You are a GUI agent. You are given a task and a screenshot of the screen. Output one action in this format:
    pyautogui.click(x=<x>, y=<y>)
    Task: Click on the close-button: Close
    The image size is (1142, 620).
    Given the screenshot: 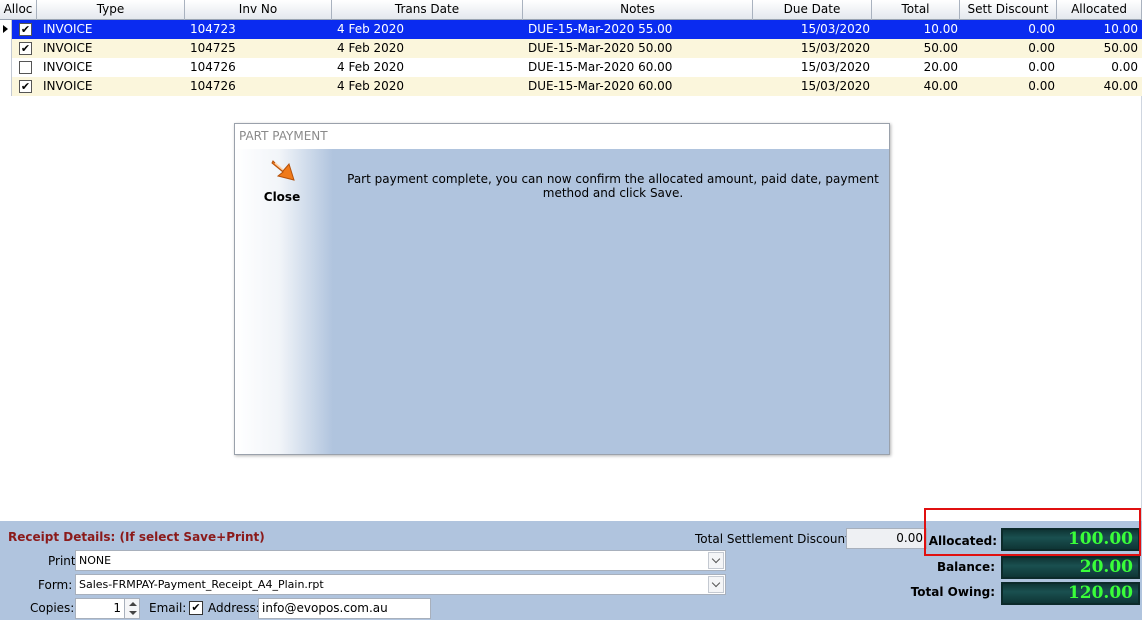 What is the action you would take?
    pyautogui.click(x=282, y=181)
    